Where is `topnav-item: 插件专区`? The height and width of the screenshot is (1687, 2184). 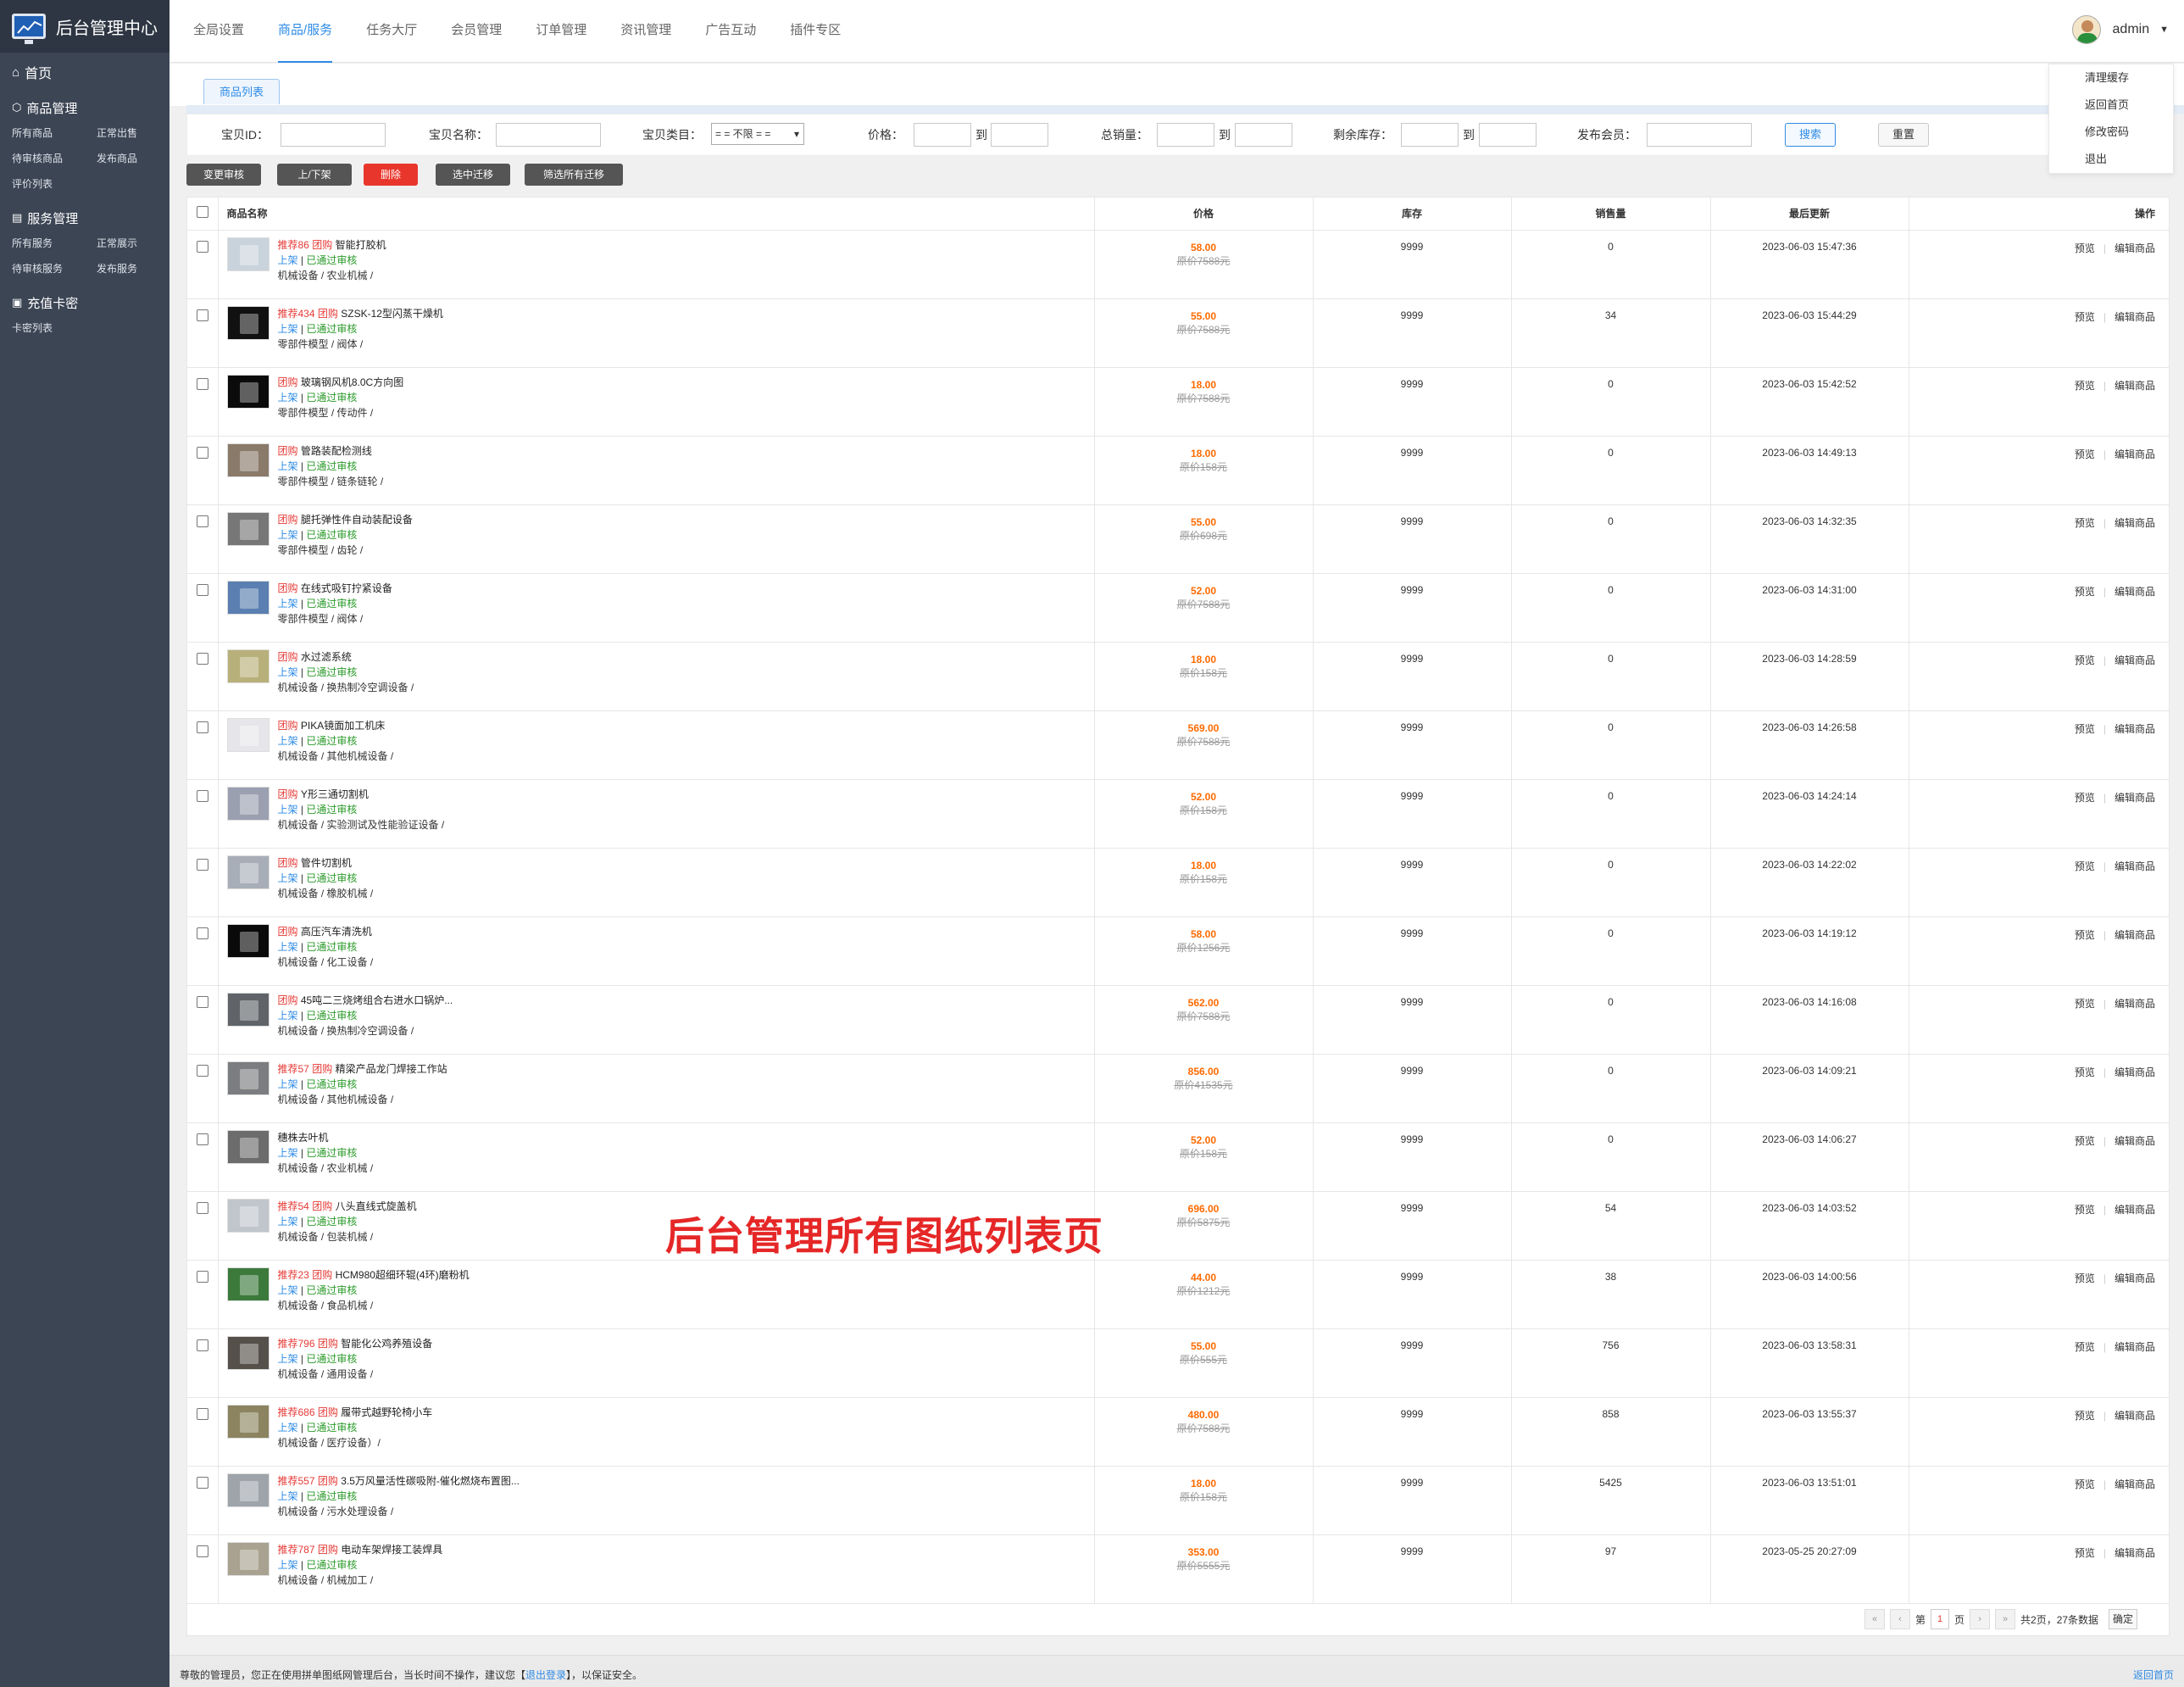
topnav-item: 插件专区 is located at coordinates (816, 31).